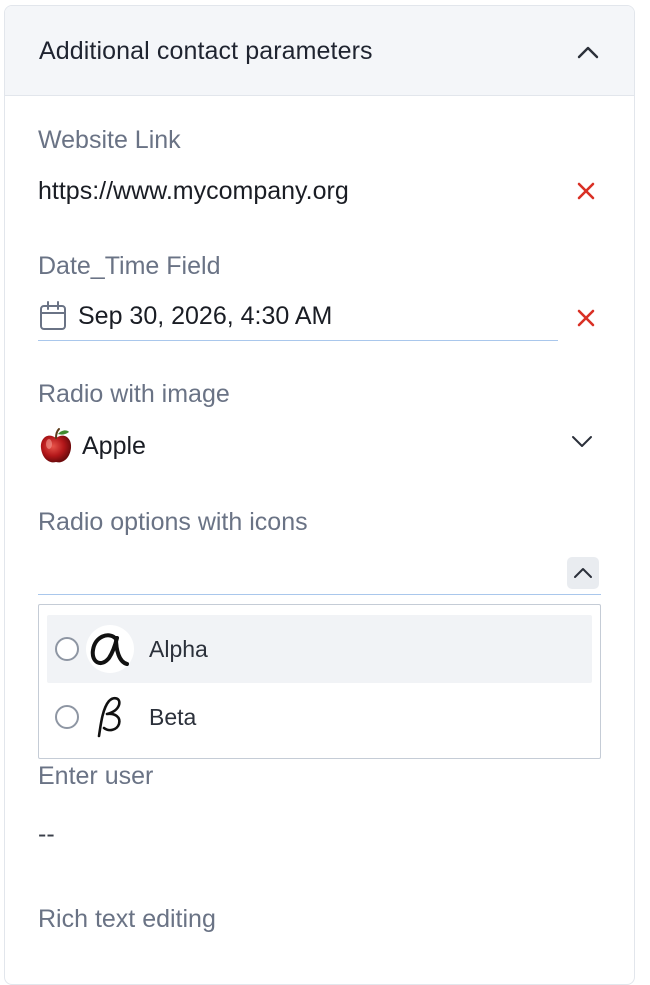 The width and height of the screenshot is (650, 985). What do you see at coordinates (206, 51) in the screenshot?
I see `panel-title: Additional contact parameters` at bounding box center [206, 51].